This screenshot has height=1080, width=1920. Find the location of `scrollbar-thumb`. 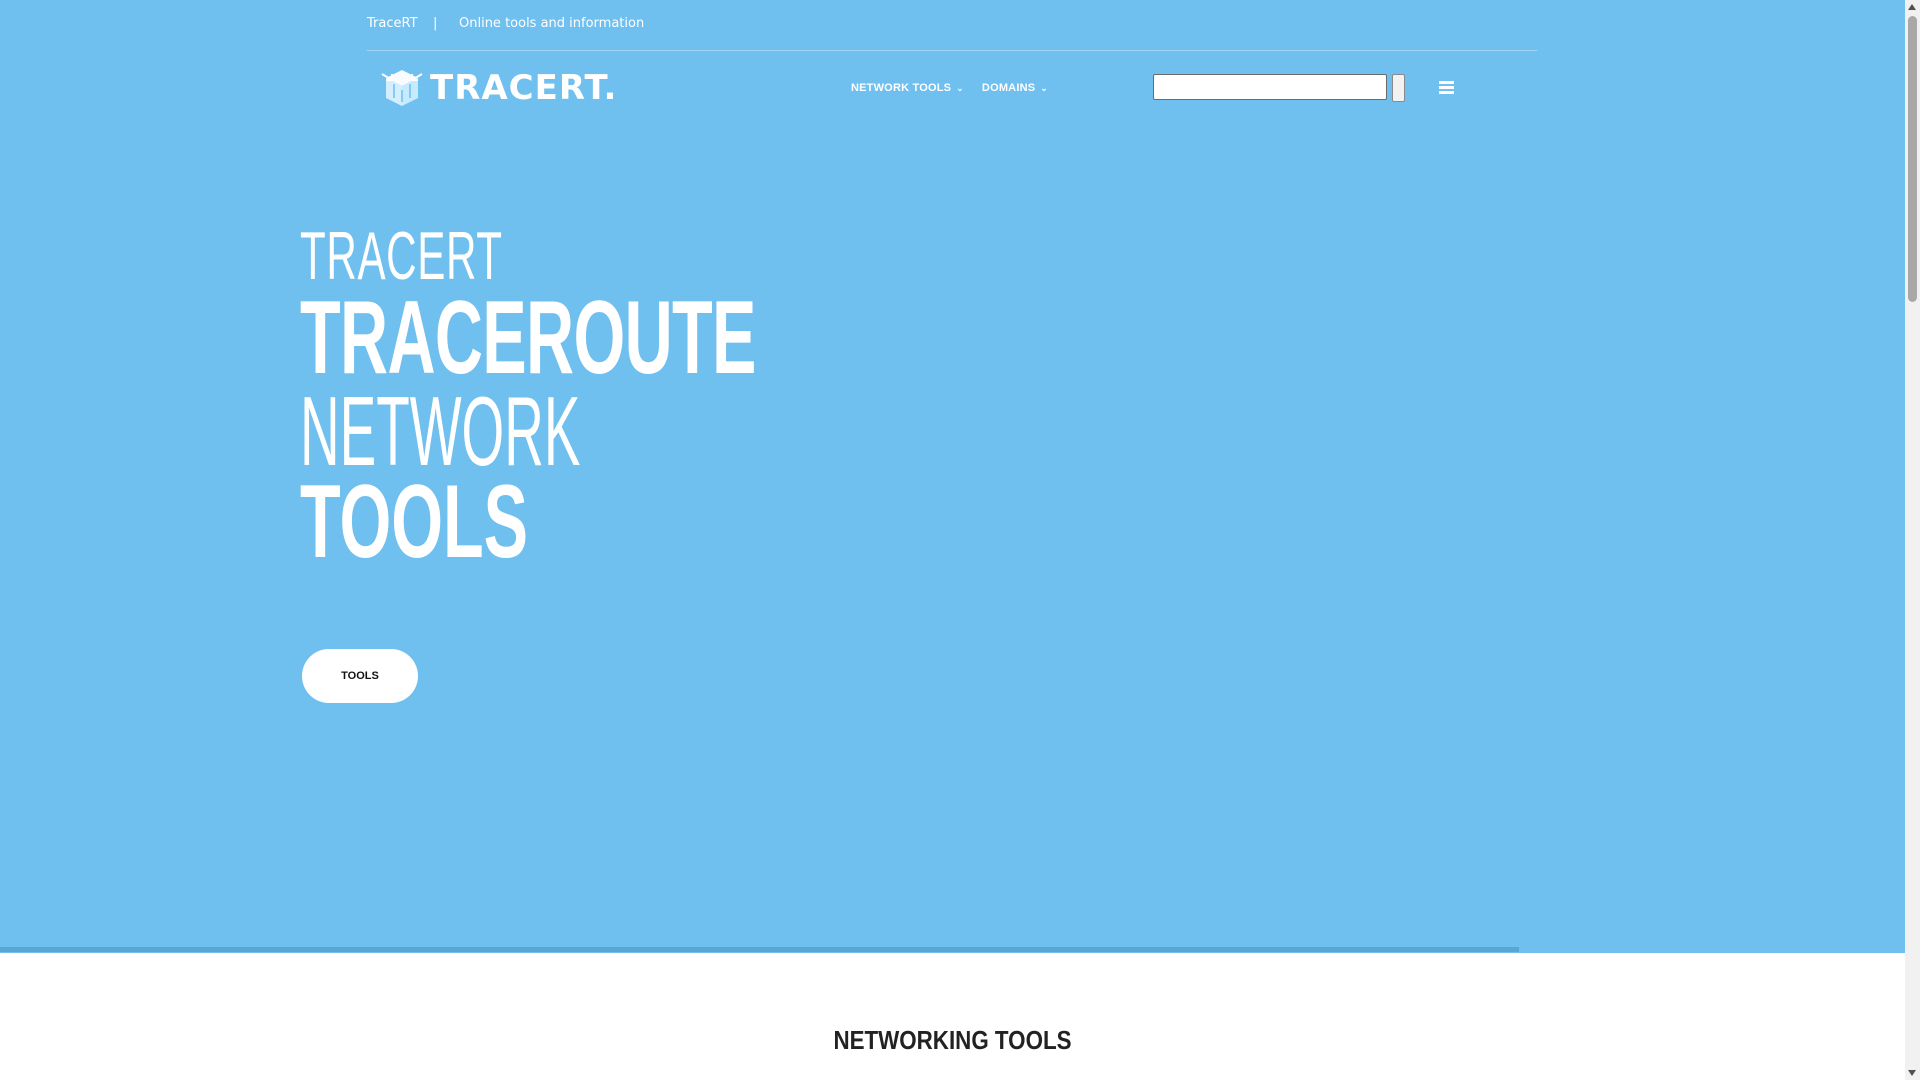

scrollbar-thumb is located at coordinates (1912, 159).